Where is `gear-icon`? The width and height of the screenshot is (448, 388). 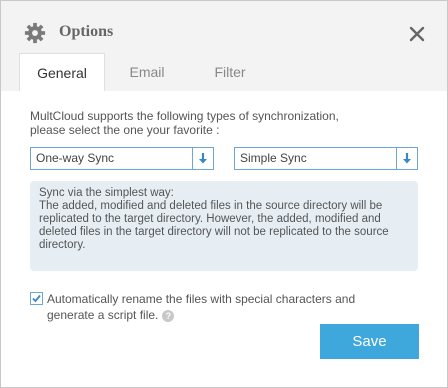
gear-icon is located at coordinates (35, 33).